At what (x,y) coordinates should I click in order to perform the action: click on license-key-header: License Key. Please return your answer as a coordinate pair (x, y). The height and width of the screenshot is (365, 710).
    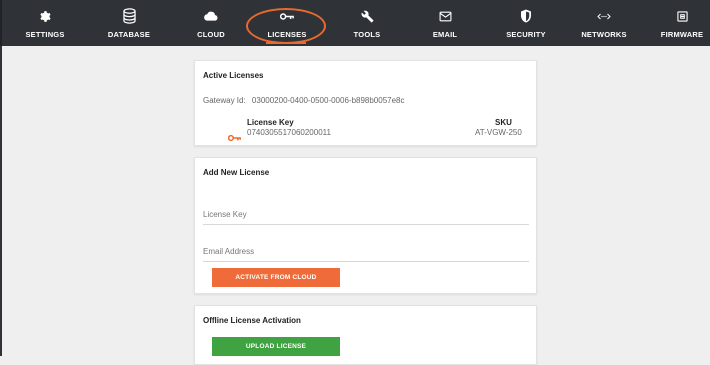
    Looking at the image, I should click on (270, 122).